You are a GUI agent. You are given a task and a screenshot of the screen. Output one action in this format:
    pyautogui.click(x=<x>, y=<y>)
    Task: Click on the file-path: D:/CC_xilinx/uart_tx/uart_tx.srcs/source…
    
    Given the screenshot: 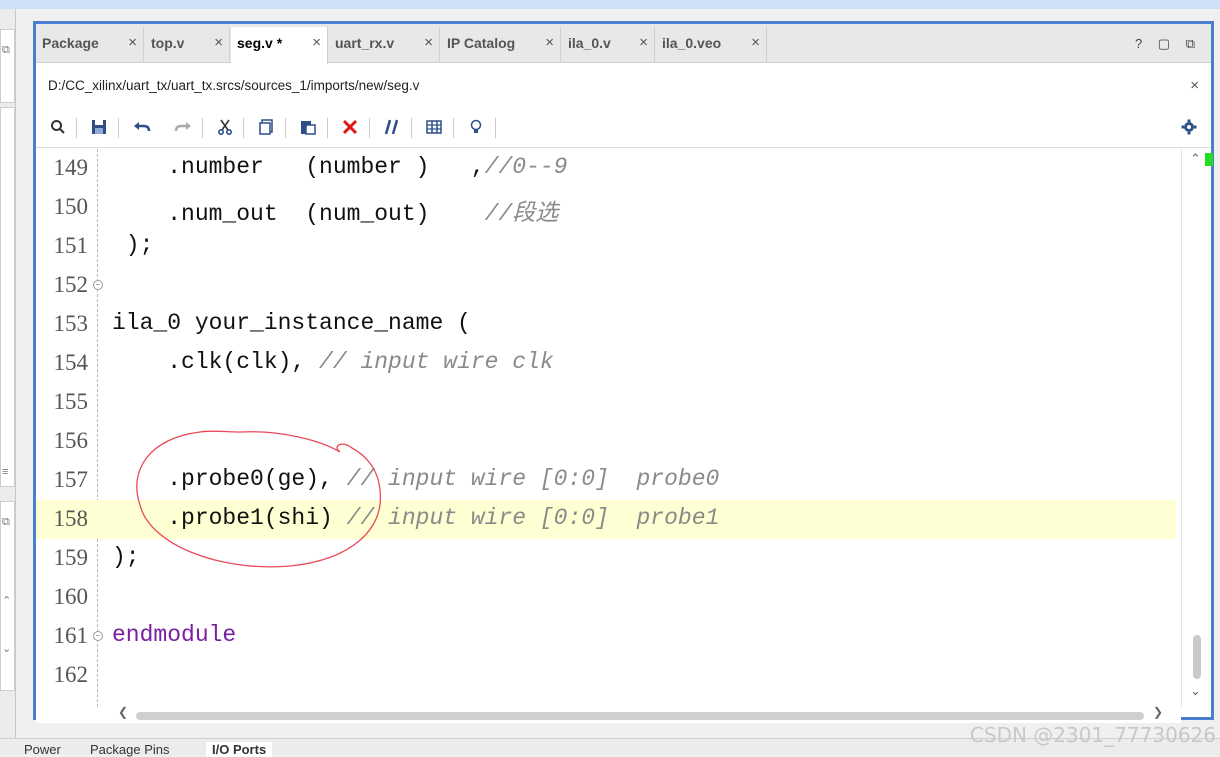 What is the action you would take?
    pyautogui.click(x=234, y=85)
    